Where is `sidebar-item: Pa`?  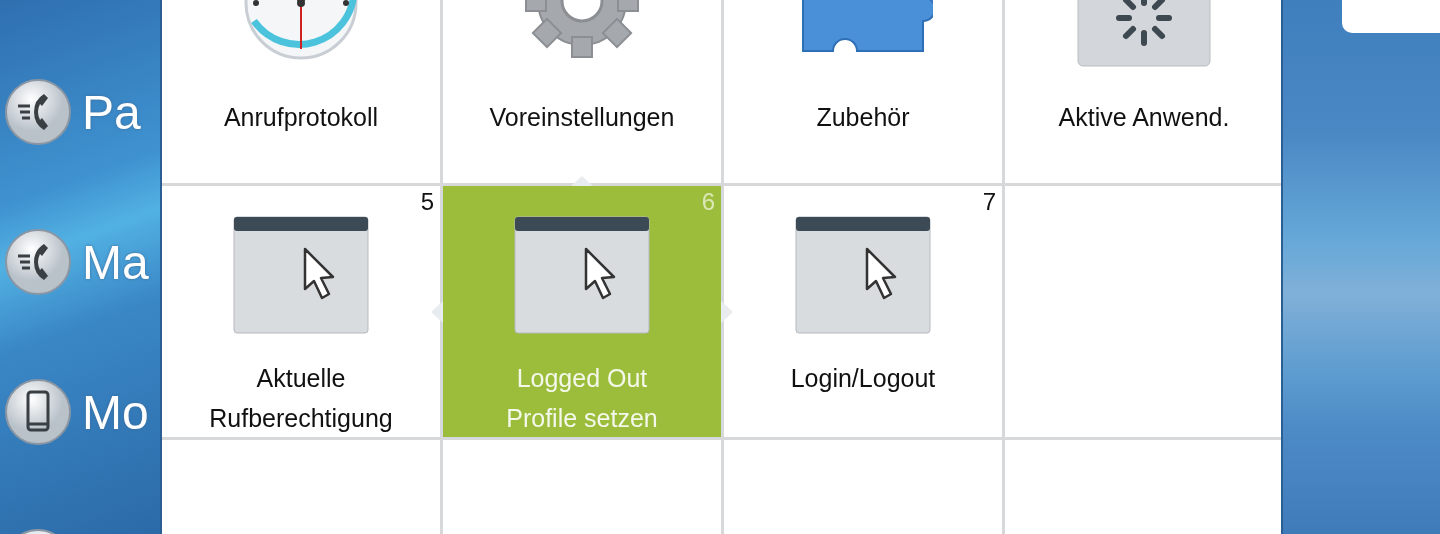
sidebar-item: Pa is located at coordinates (72, 112).